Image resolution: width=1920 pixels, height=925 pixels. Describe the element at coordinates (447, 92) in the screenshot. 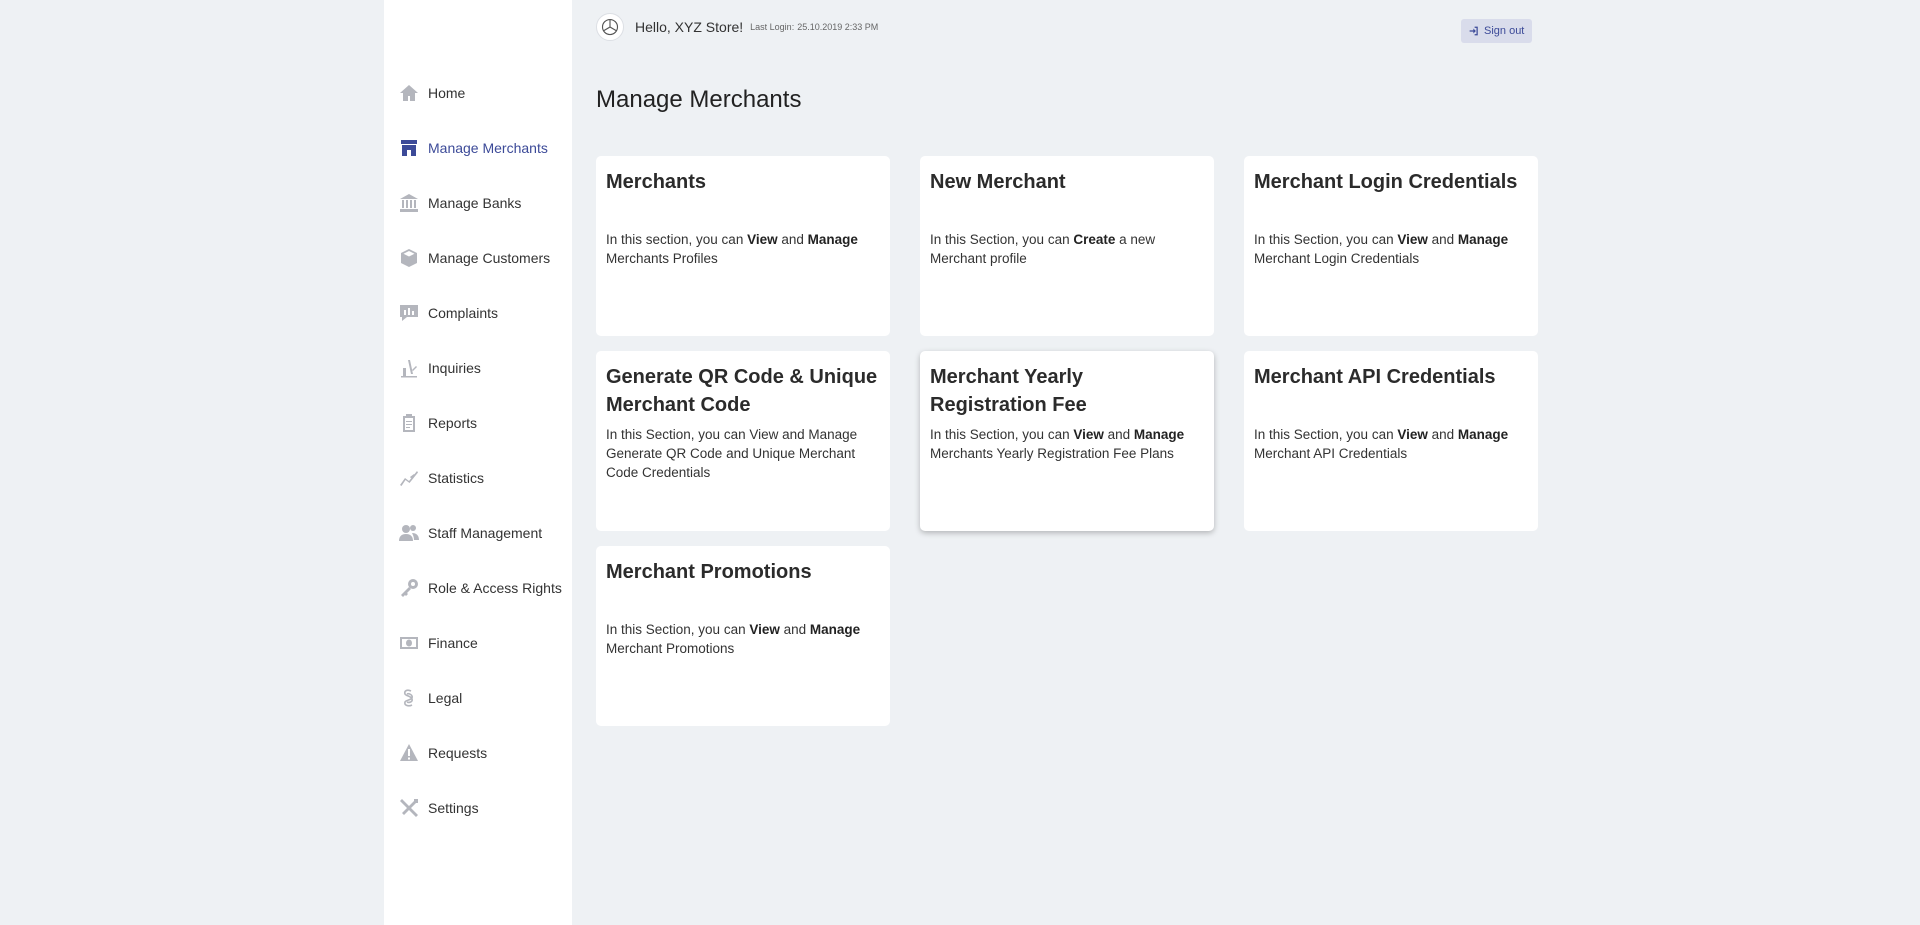

I see `sidebar-item-label: Home` at that location.